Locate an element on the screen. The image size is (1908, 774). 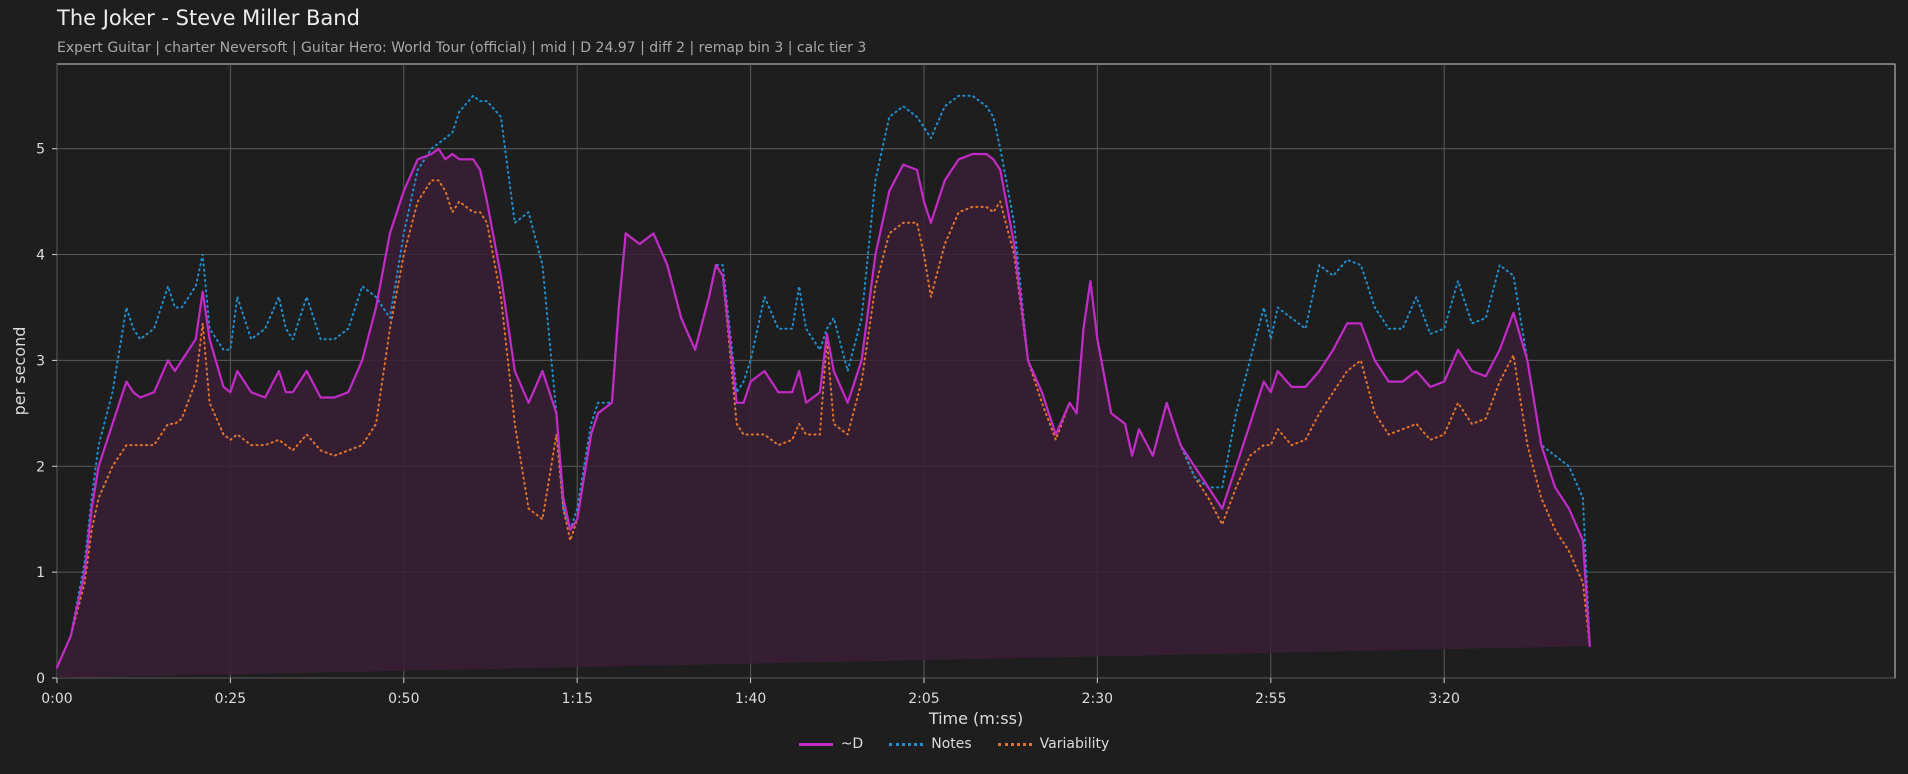
x-tick-label: 2:05 is located at coordinates (923, 699).